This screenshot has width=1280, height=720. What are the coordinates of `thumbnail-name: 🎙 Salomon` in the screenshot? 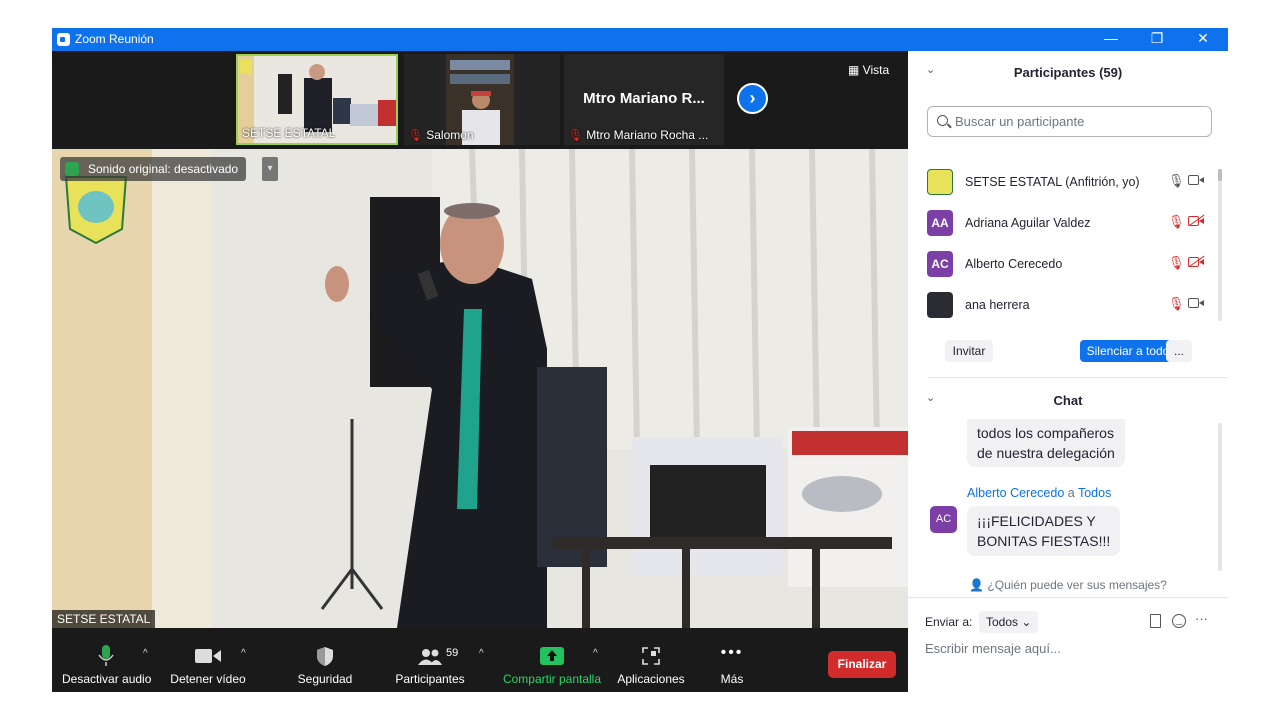 It's located at (441, 135).